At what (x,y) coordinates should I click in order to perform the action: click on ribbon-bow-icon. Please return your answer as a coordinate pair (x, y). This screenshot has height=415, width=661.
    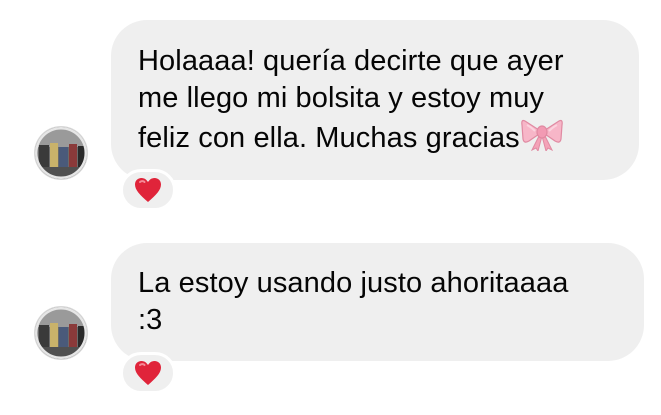
    Looking at the image, I should click on (542, 139).